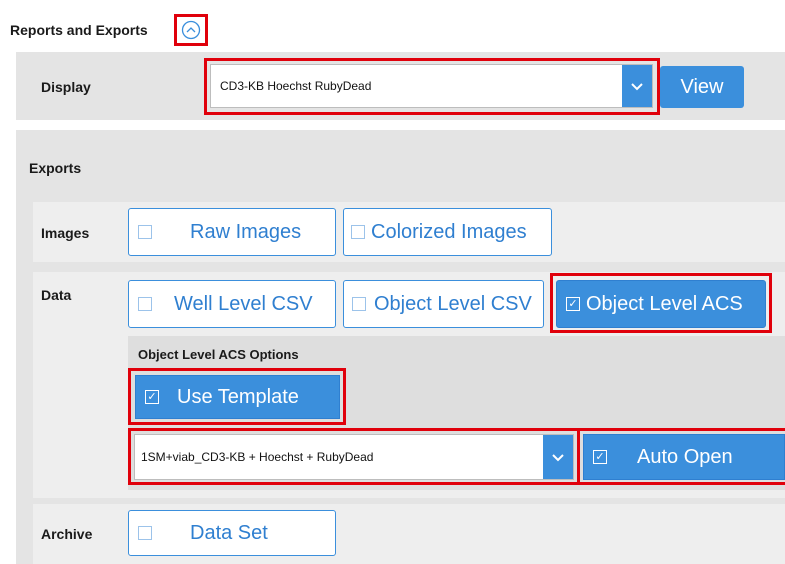 This screenshot has width=785, height=564. I want to click on auto-open-label: Auto Open, so click(685, 456).